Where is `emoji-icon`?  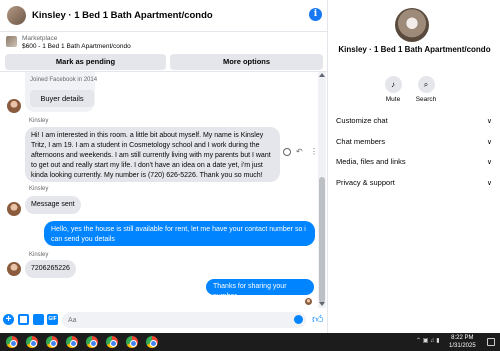
emoji-icon is located at coordinates (298, 319).